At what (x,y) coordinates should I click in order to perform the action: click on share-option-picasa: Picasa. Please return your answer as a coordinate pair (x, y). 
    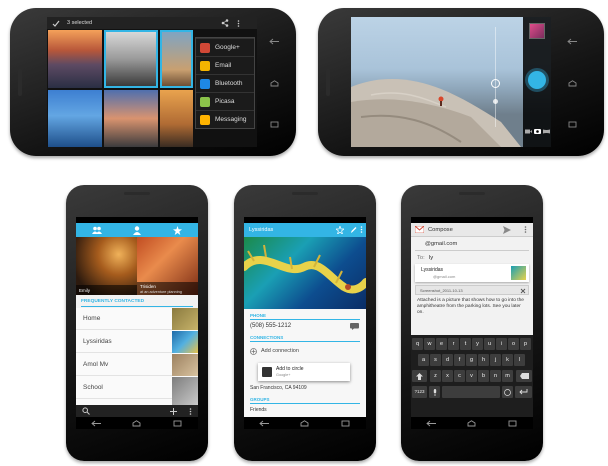
    Looking at the image, I should click on (225, 101).